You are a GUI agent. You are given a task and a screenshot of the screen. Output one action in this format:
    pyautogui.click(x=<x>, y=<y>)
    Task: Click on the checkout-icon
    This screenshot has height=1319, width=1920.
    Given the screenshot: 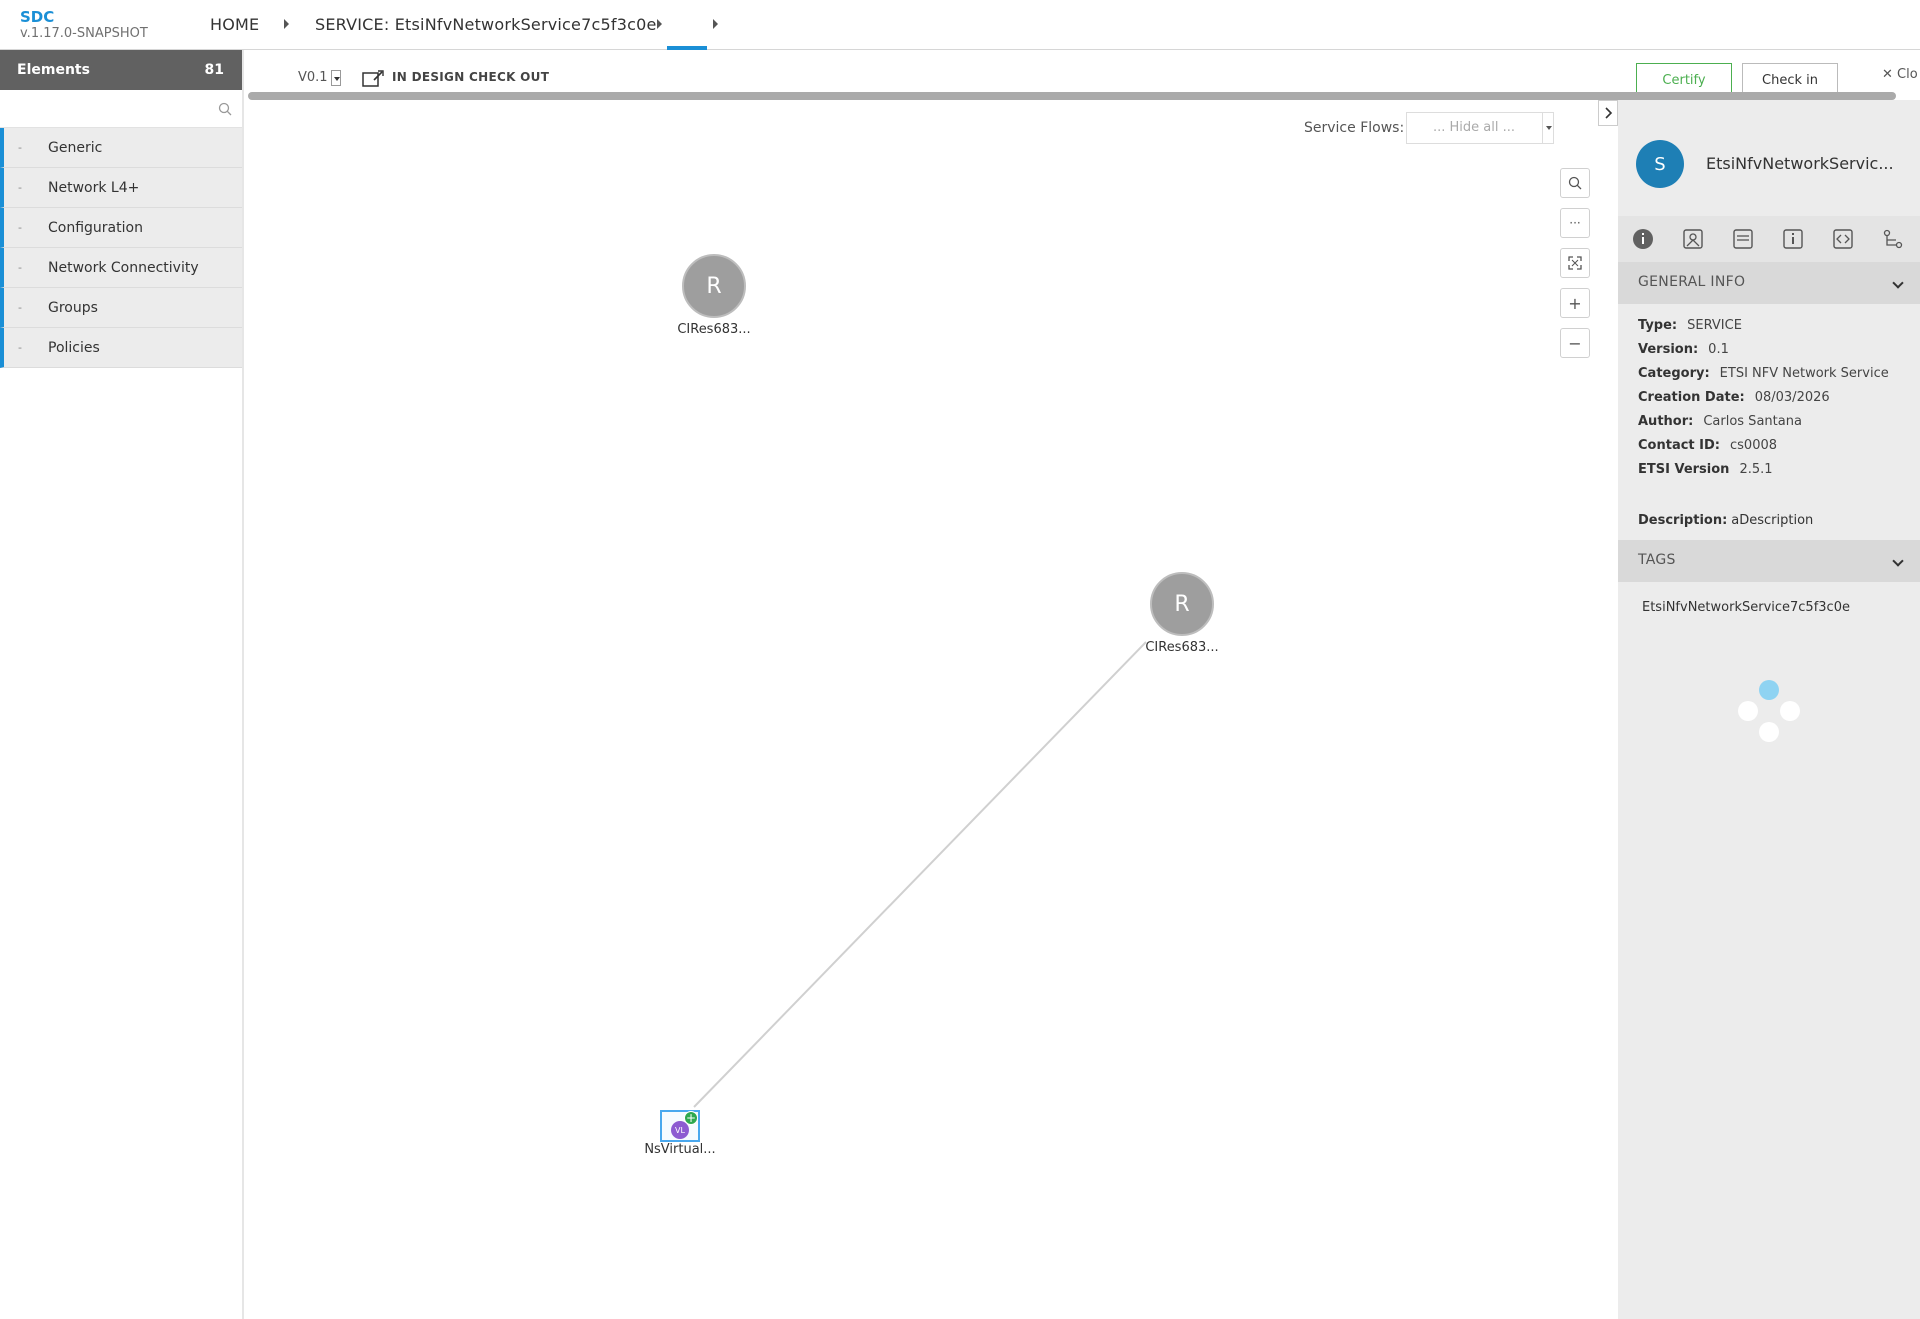 What is the action you would take?
    pyautogui.click(x=373, y=78)
    